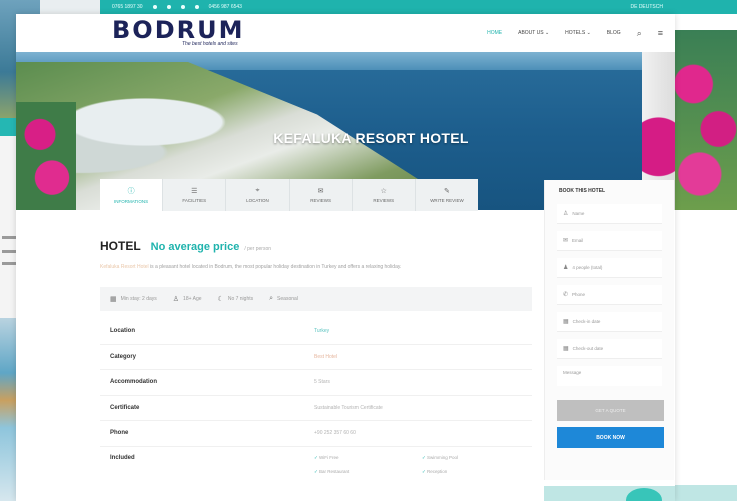 The height and width of the screenshot is (501, 737). I want to click on pin-icon: ⌖, so click(257, 190).